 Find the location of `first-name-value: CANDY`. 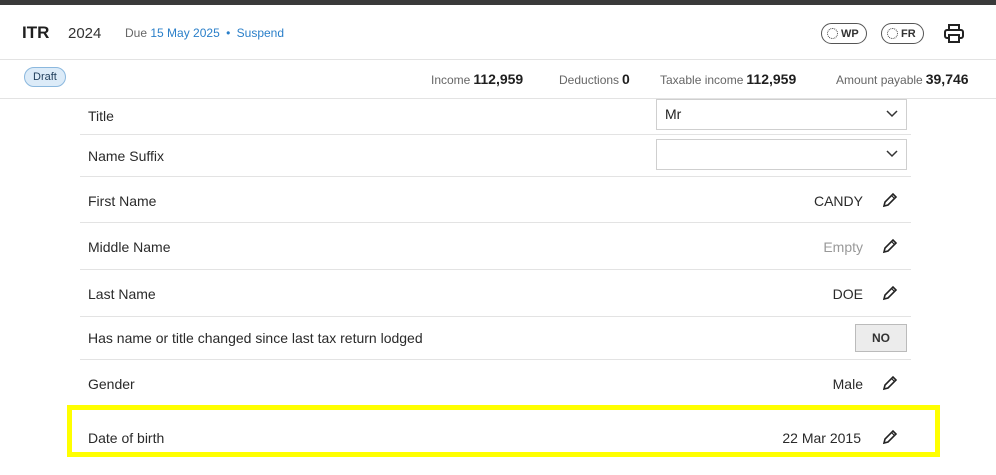

first-name-value: CANDY is located at coordinates (838, 201).